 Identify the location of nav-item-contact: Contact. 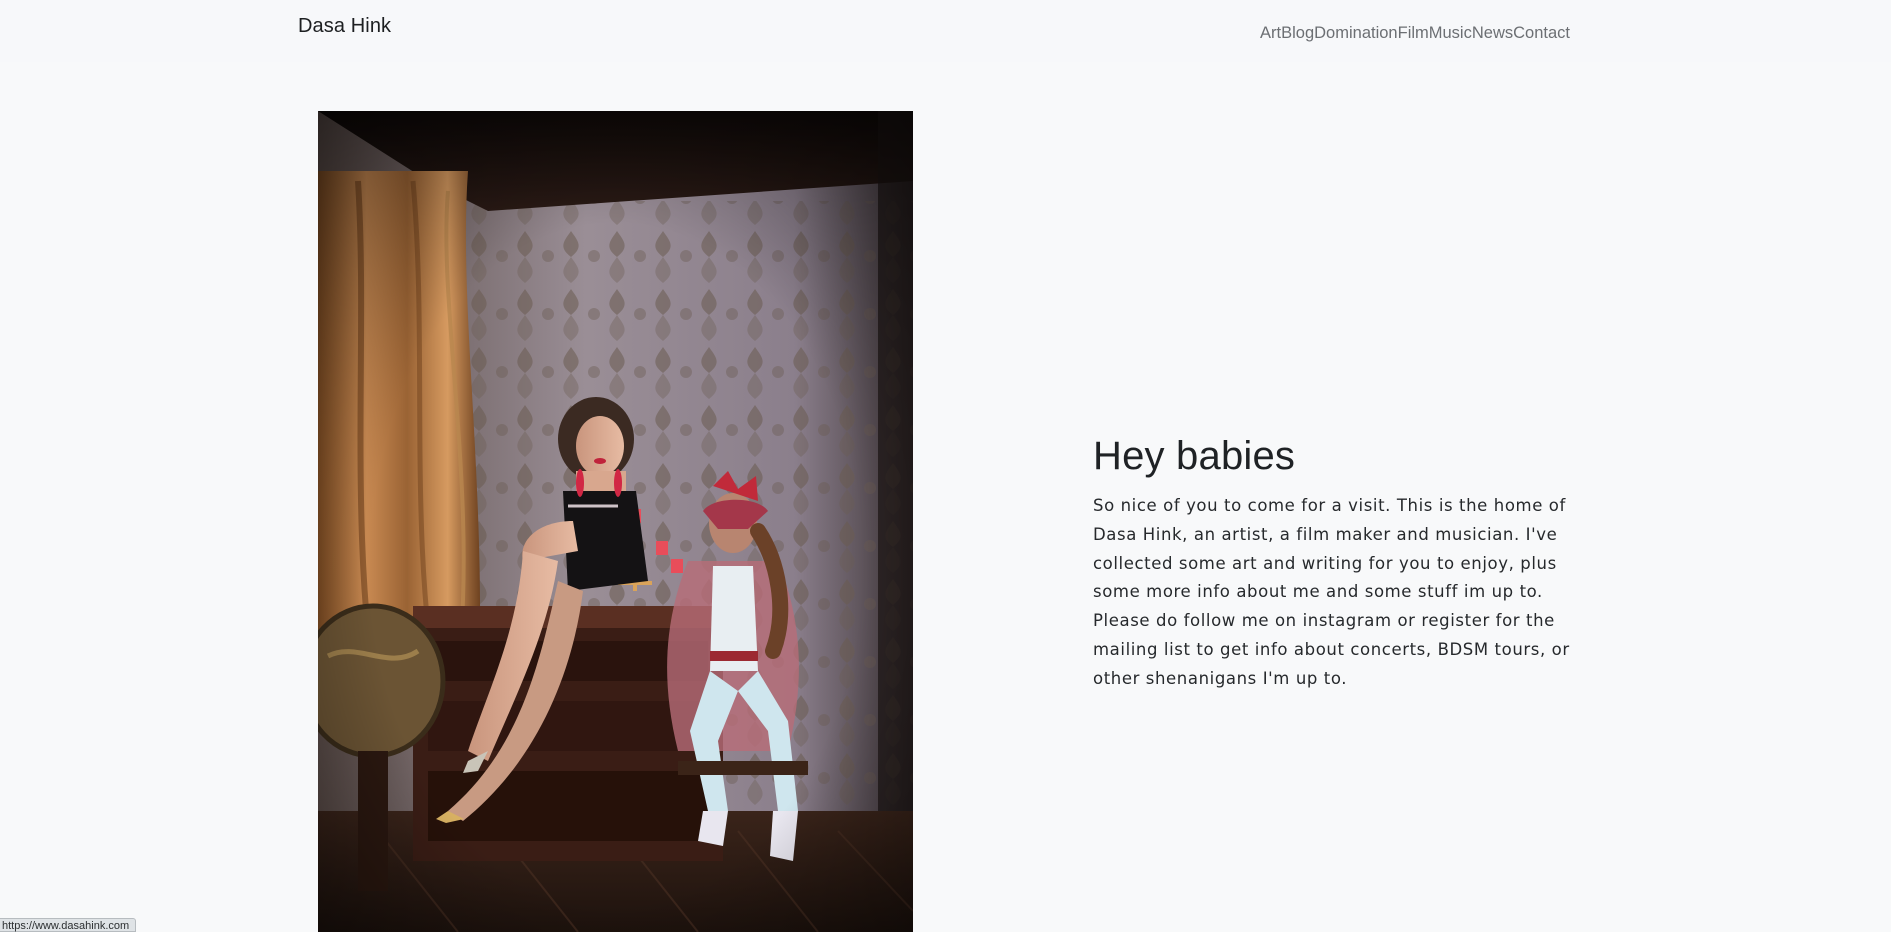
(1541, 33).